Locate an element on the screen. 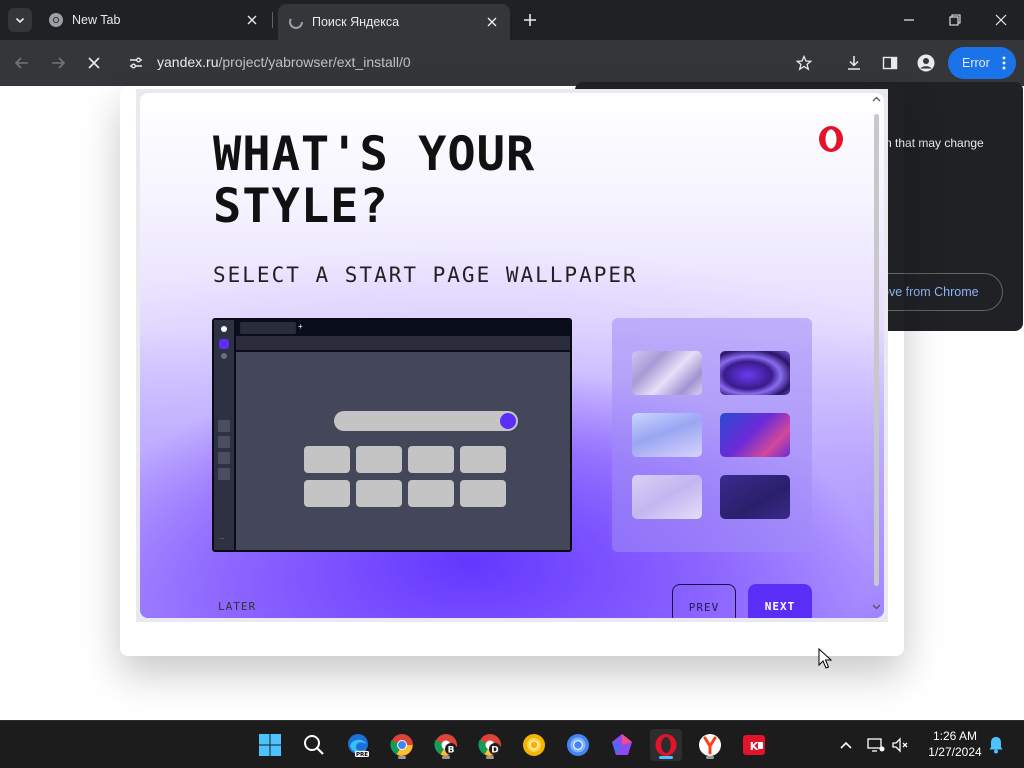 The width and height of the screenshot is (1024, 768). wallpaper-option-purple-swirl is located at coordinates (755, 373).